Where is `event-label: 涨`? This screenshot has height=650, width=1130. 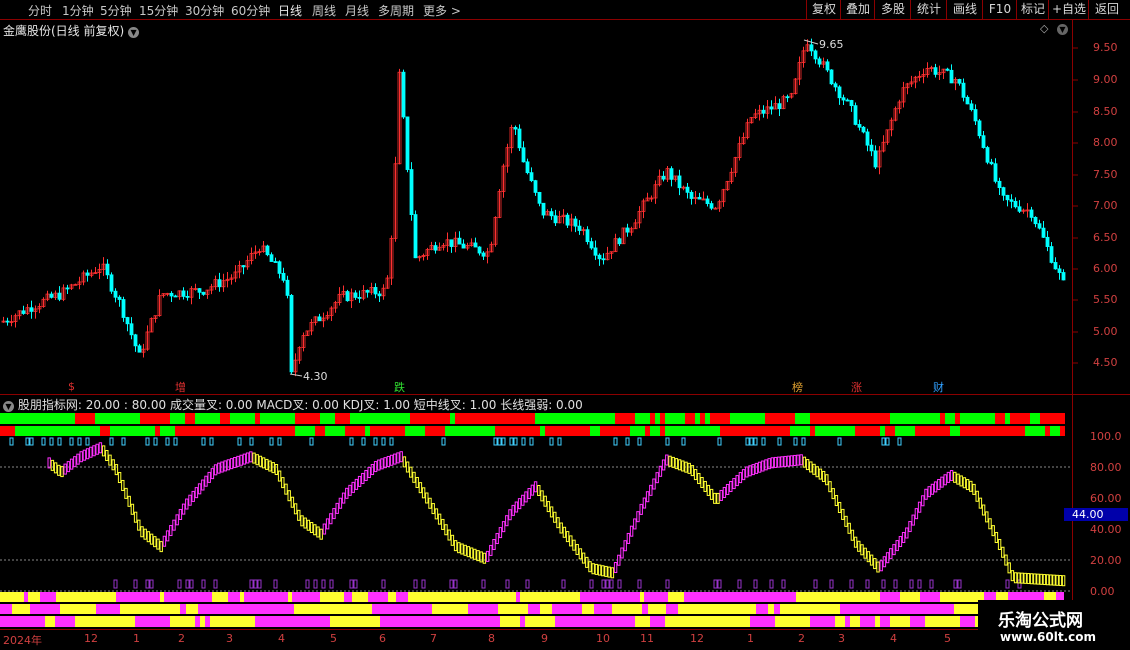
event-label: 涨 is located at coordinates (856, 387).